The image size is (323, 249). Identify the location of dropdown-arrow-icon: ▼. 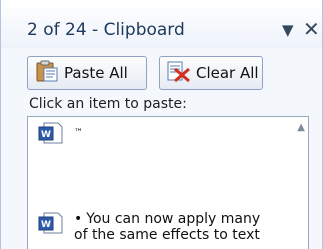
(288, 30).